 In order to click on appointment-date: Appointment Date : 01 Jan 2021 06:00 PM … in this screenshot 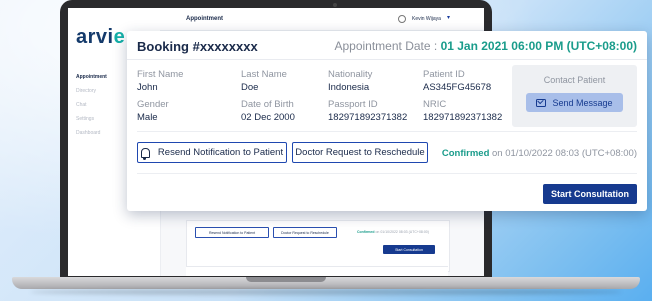, I will do `click(485, 46)`.